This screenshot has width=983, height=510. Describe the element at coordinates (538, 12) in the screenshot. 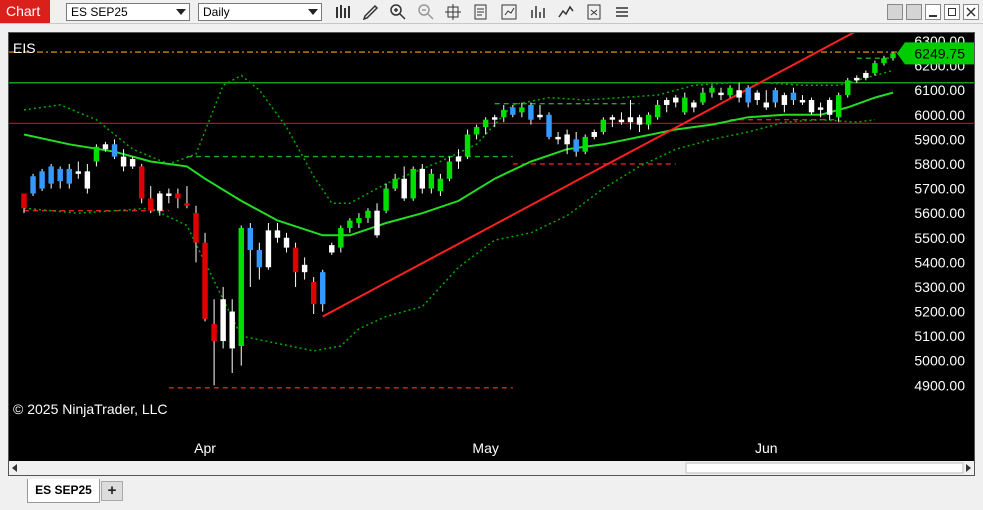

I see `indicators-icon` at that location.